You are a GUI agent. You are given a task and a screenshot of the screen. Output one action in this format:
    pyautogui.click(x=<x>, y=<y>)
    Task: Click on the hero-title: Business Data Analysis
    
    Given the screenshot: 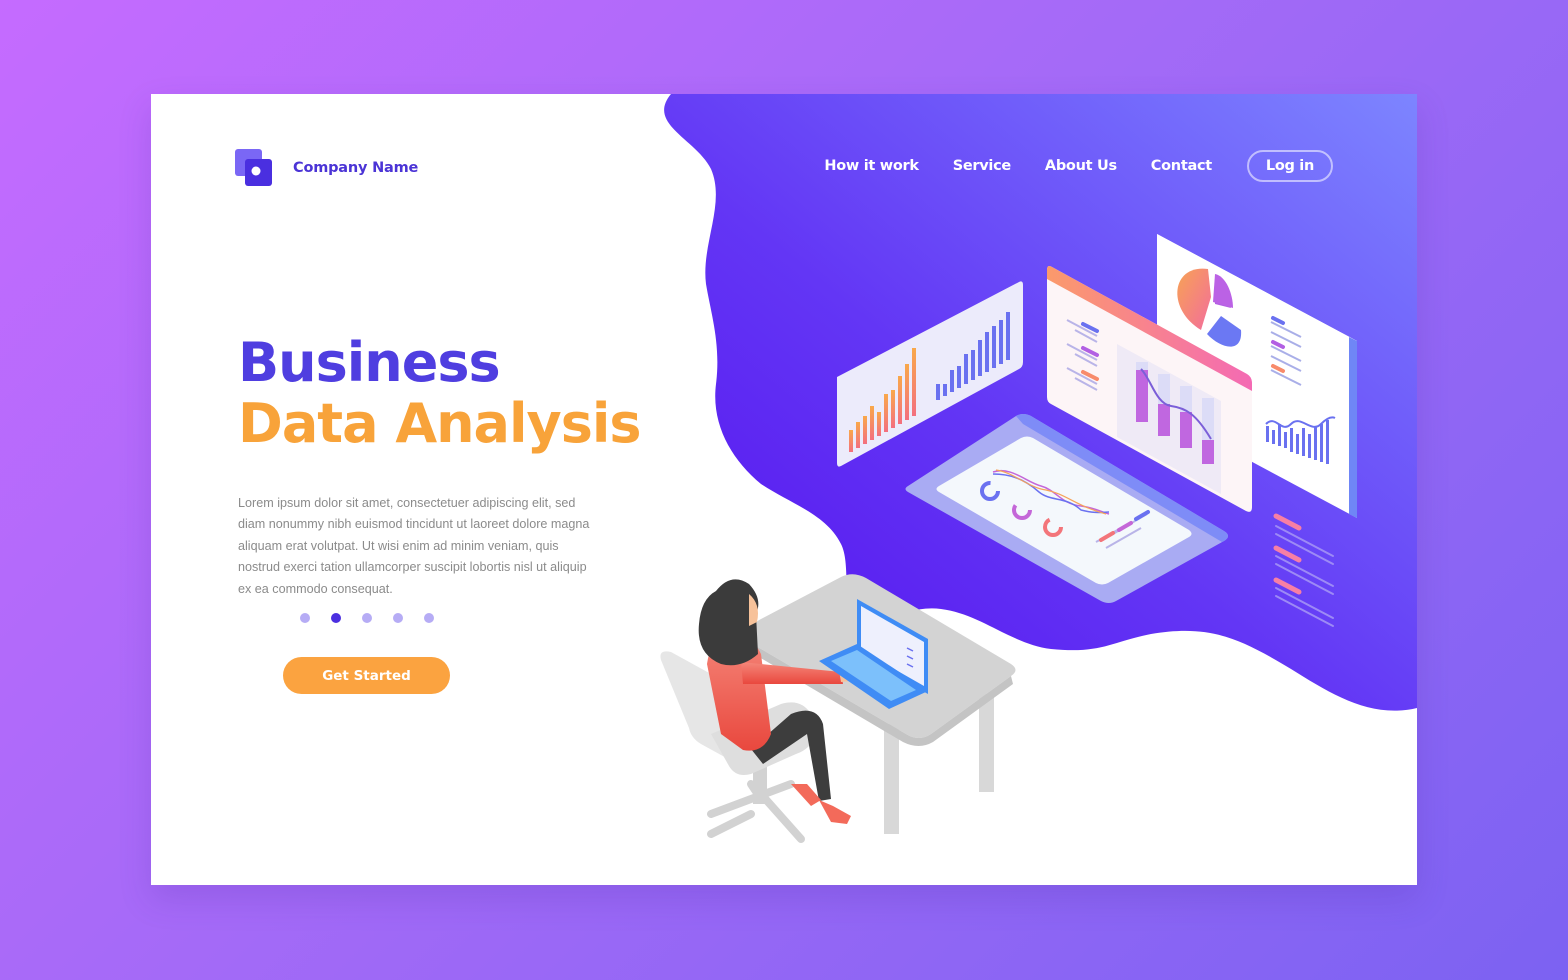 What is the action you would take?
    pyautogui.click(x=439, y=393)
    